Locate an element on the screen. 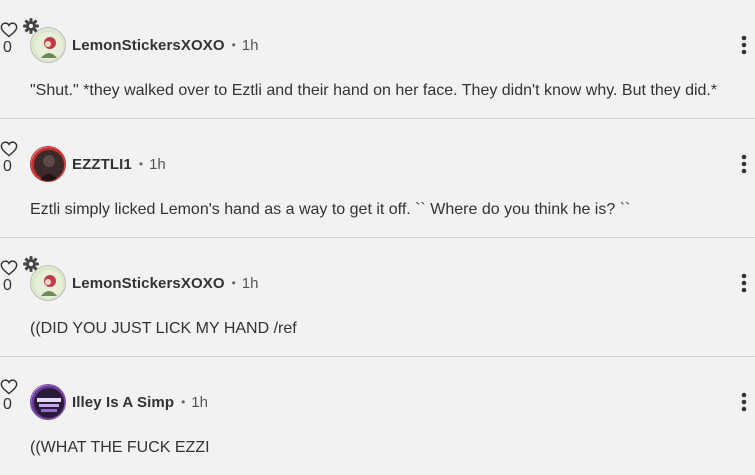 The width and height of the screenshot is (755, 475). comment-text: ((DID YOU JUST LICK MY HAND /ref is located at coordinates (163, 328).